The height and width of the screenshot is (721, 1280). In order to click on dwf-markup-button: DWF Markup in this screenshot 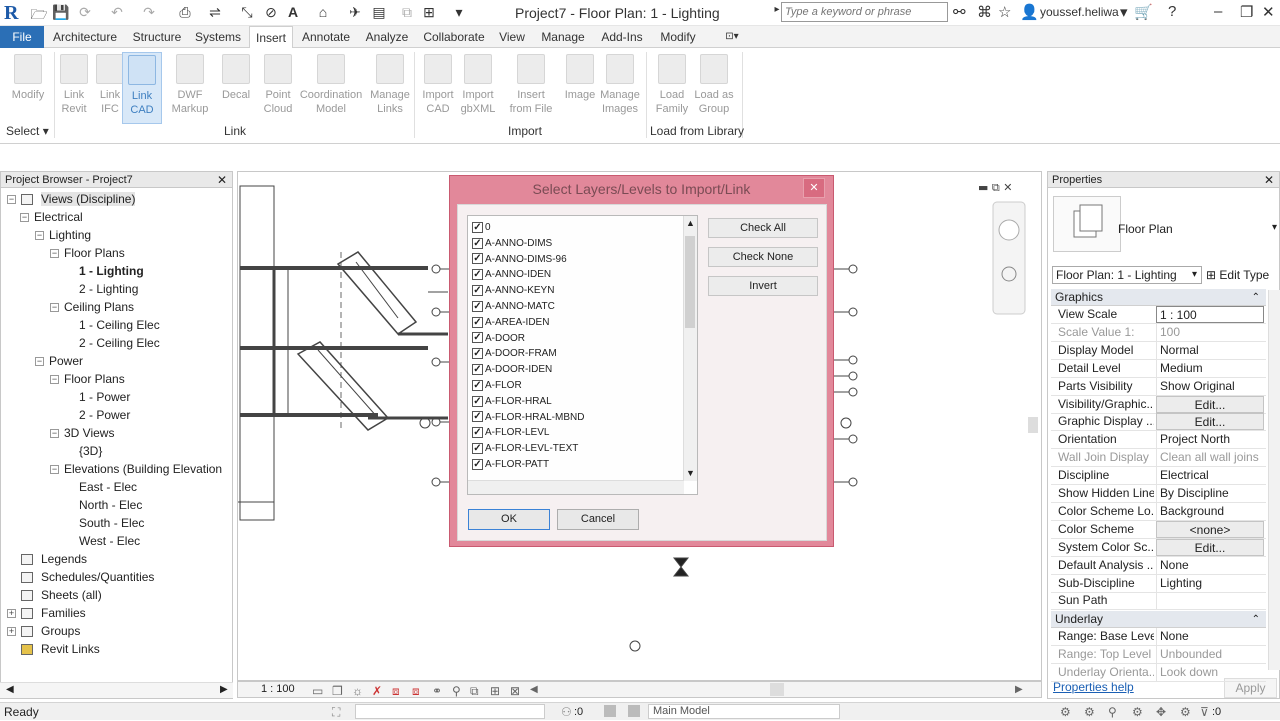, I will do `click(190, 88)`.